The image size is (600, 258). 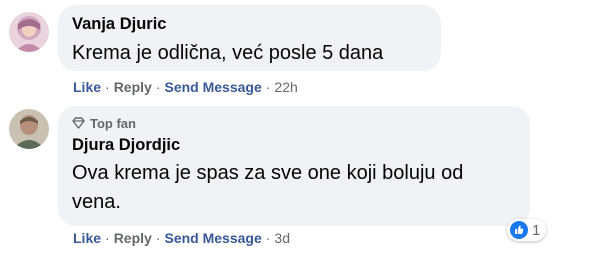 I want to click on comment-text: Krema je odlična, već posle 5 dana, so click(x=228, y=53).